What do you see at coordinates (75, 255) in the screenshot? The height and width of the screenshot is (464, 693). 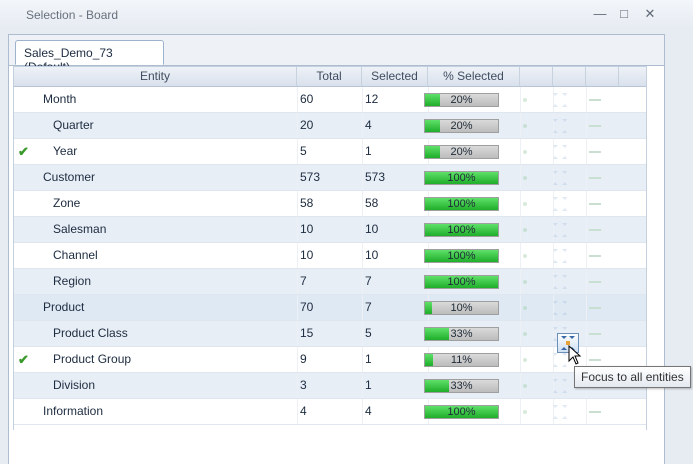 I see `entity-name: Channel` at bounding box center [75, 255].